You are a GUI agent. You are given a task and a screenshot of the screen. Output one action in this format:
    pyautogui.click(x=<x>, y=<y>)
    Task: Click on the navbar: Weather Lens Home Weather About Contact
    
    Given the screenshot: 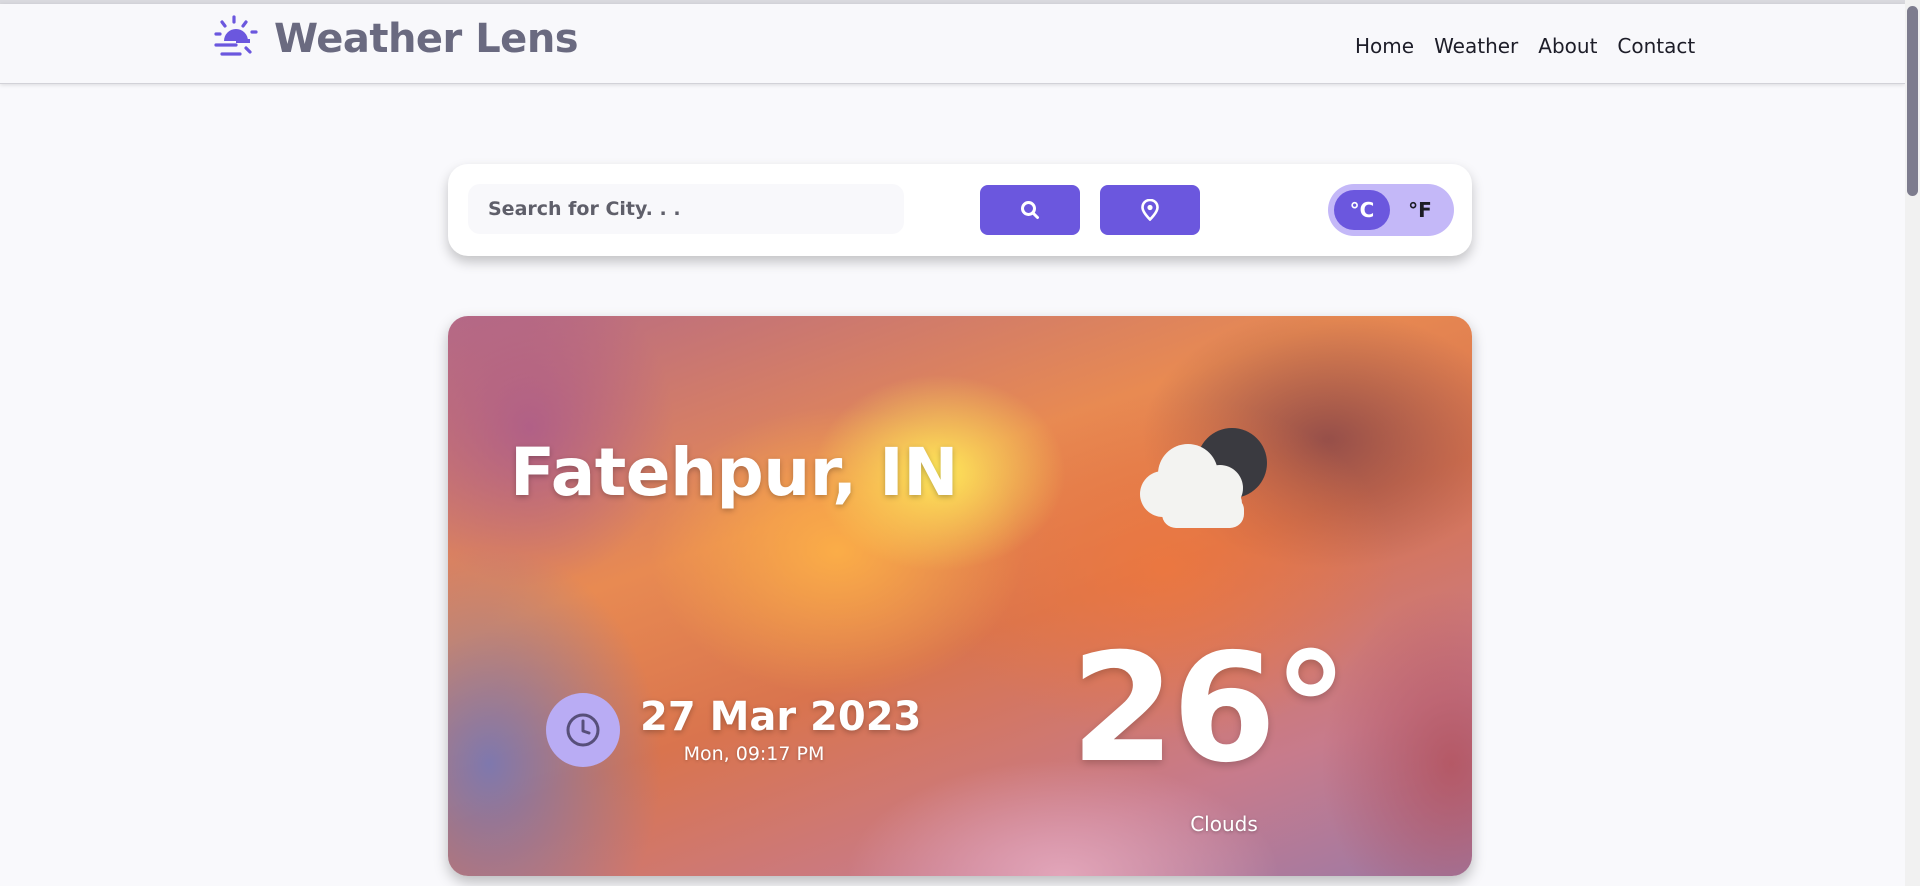 What is the action you would take?
    pyautogui.click(x=952, y=44)
    